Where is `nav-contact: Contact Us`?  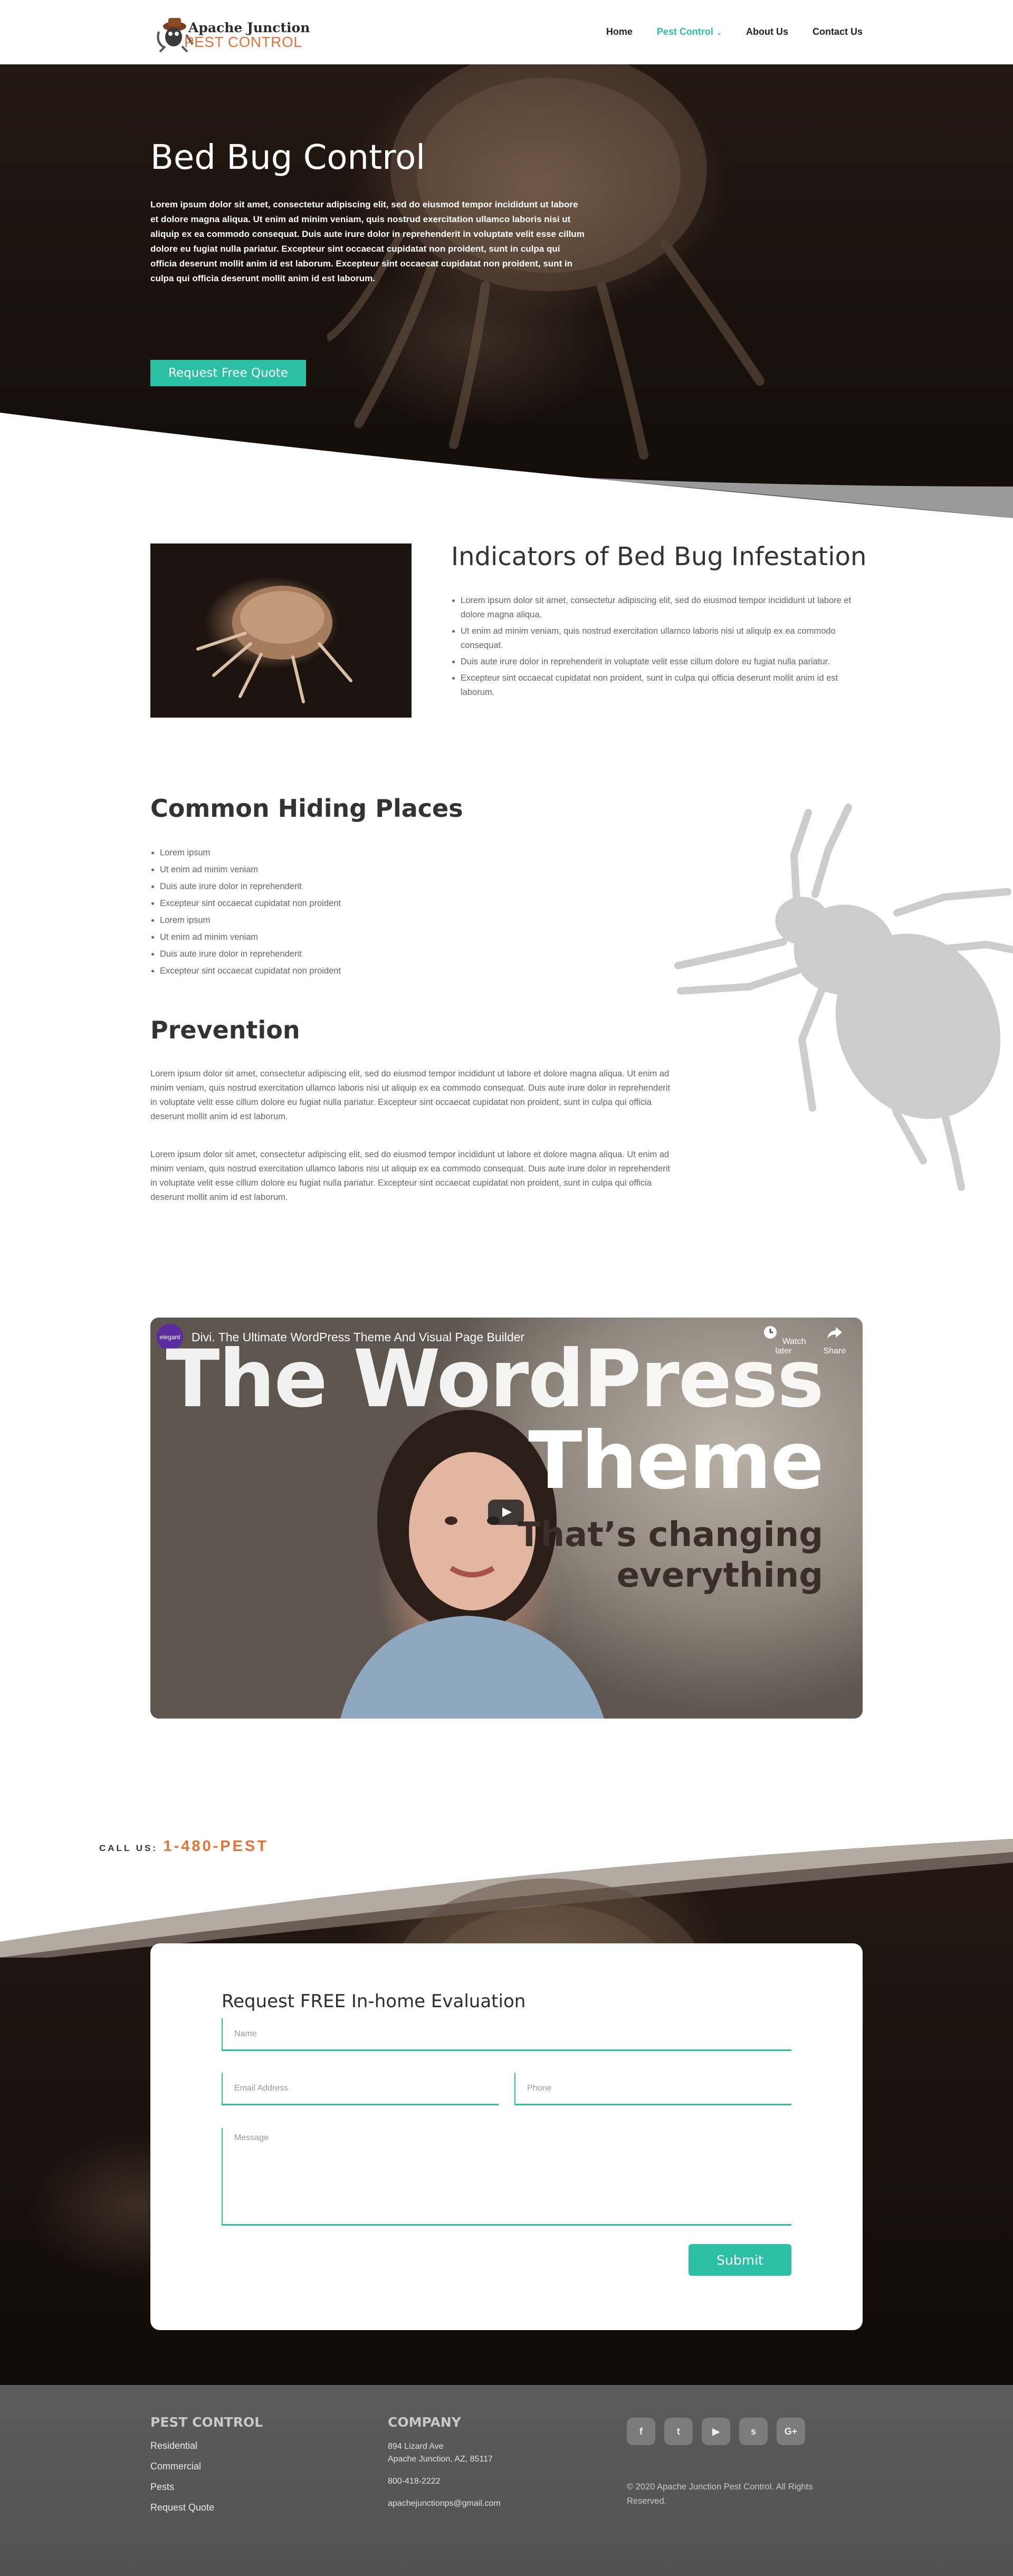
nav-contact: Contact Us is located at coordinates (838, 31).